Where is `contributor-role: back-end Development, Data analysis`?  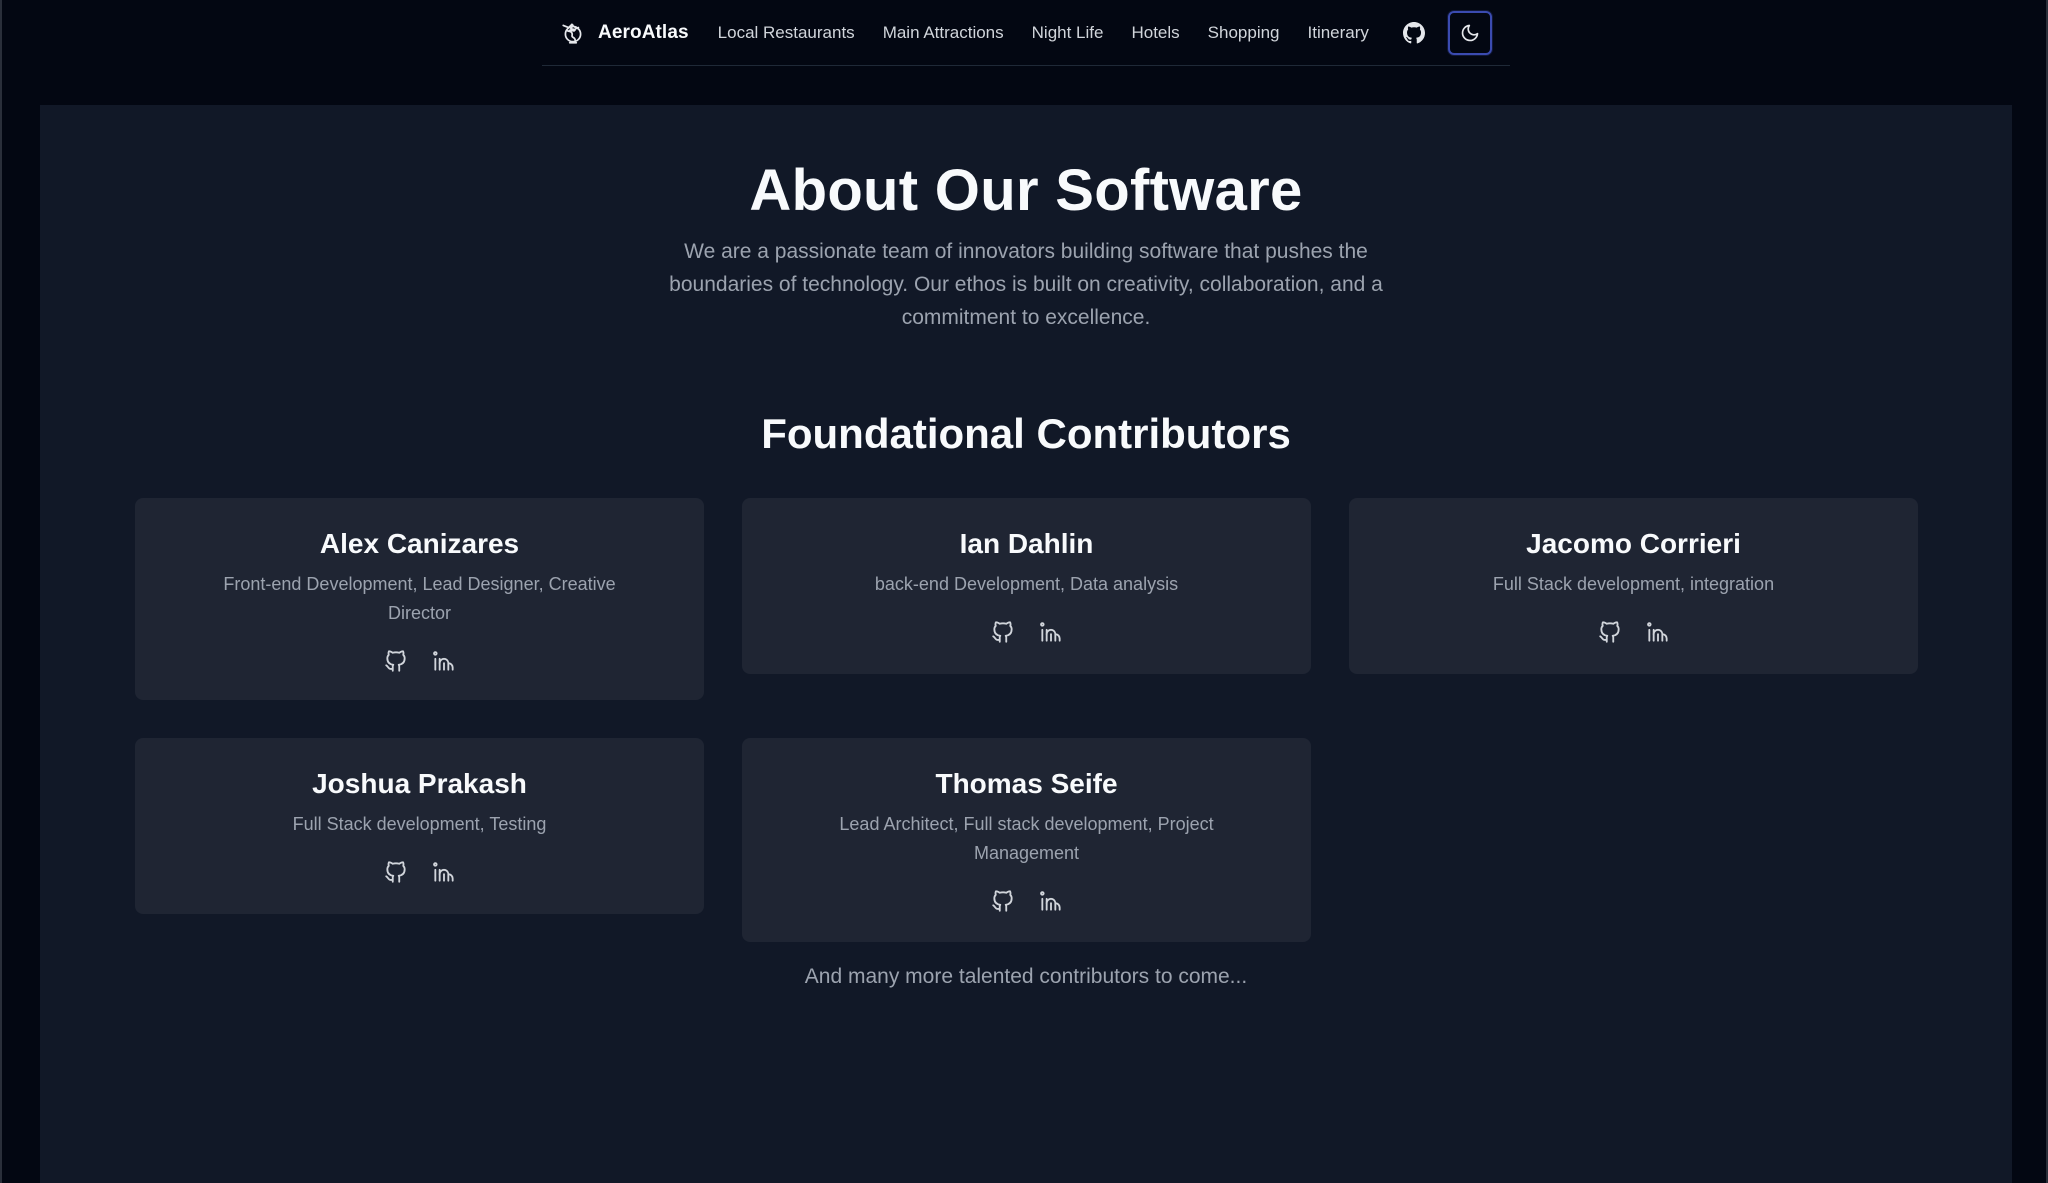
contributor-role: back-end Development, Data analysis is located at coordinates (1026, 584).